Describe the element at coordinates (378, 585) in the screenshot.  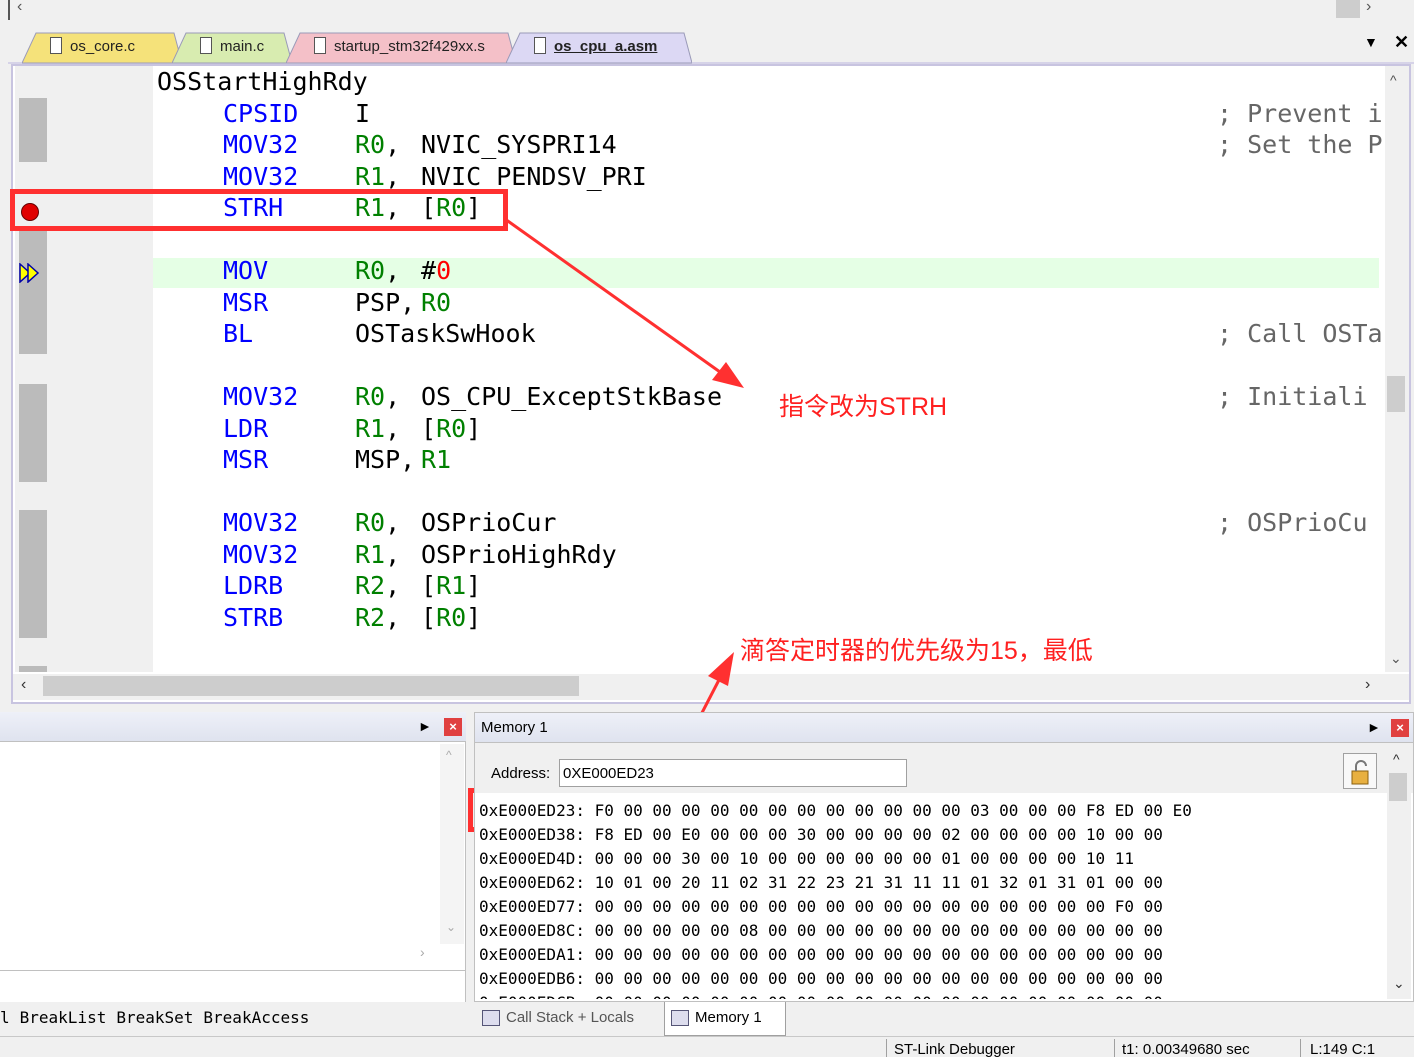
I see `operand: R2,` at that location.